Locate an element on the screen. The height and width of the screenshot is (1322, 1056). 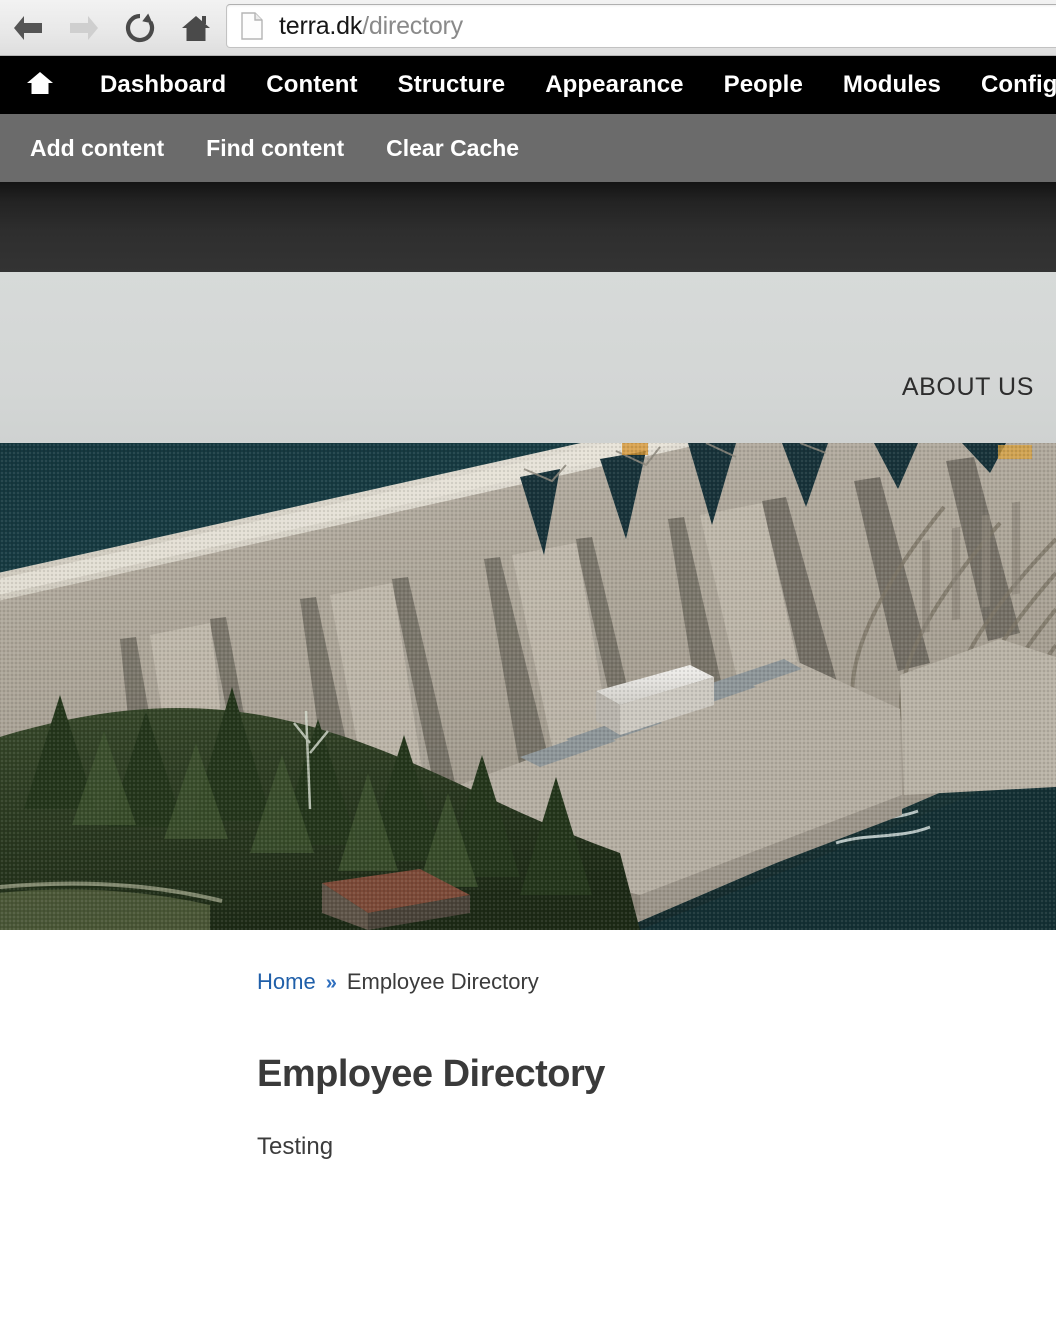
address-bar-text: terra.dk/directory is located at coordinates (371, 26).